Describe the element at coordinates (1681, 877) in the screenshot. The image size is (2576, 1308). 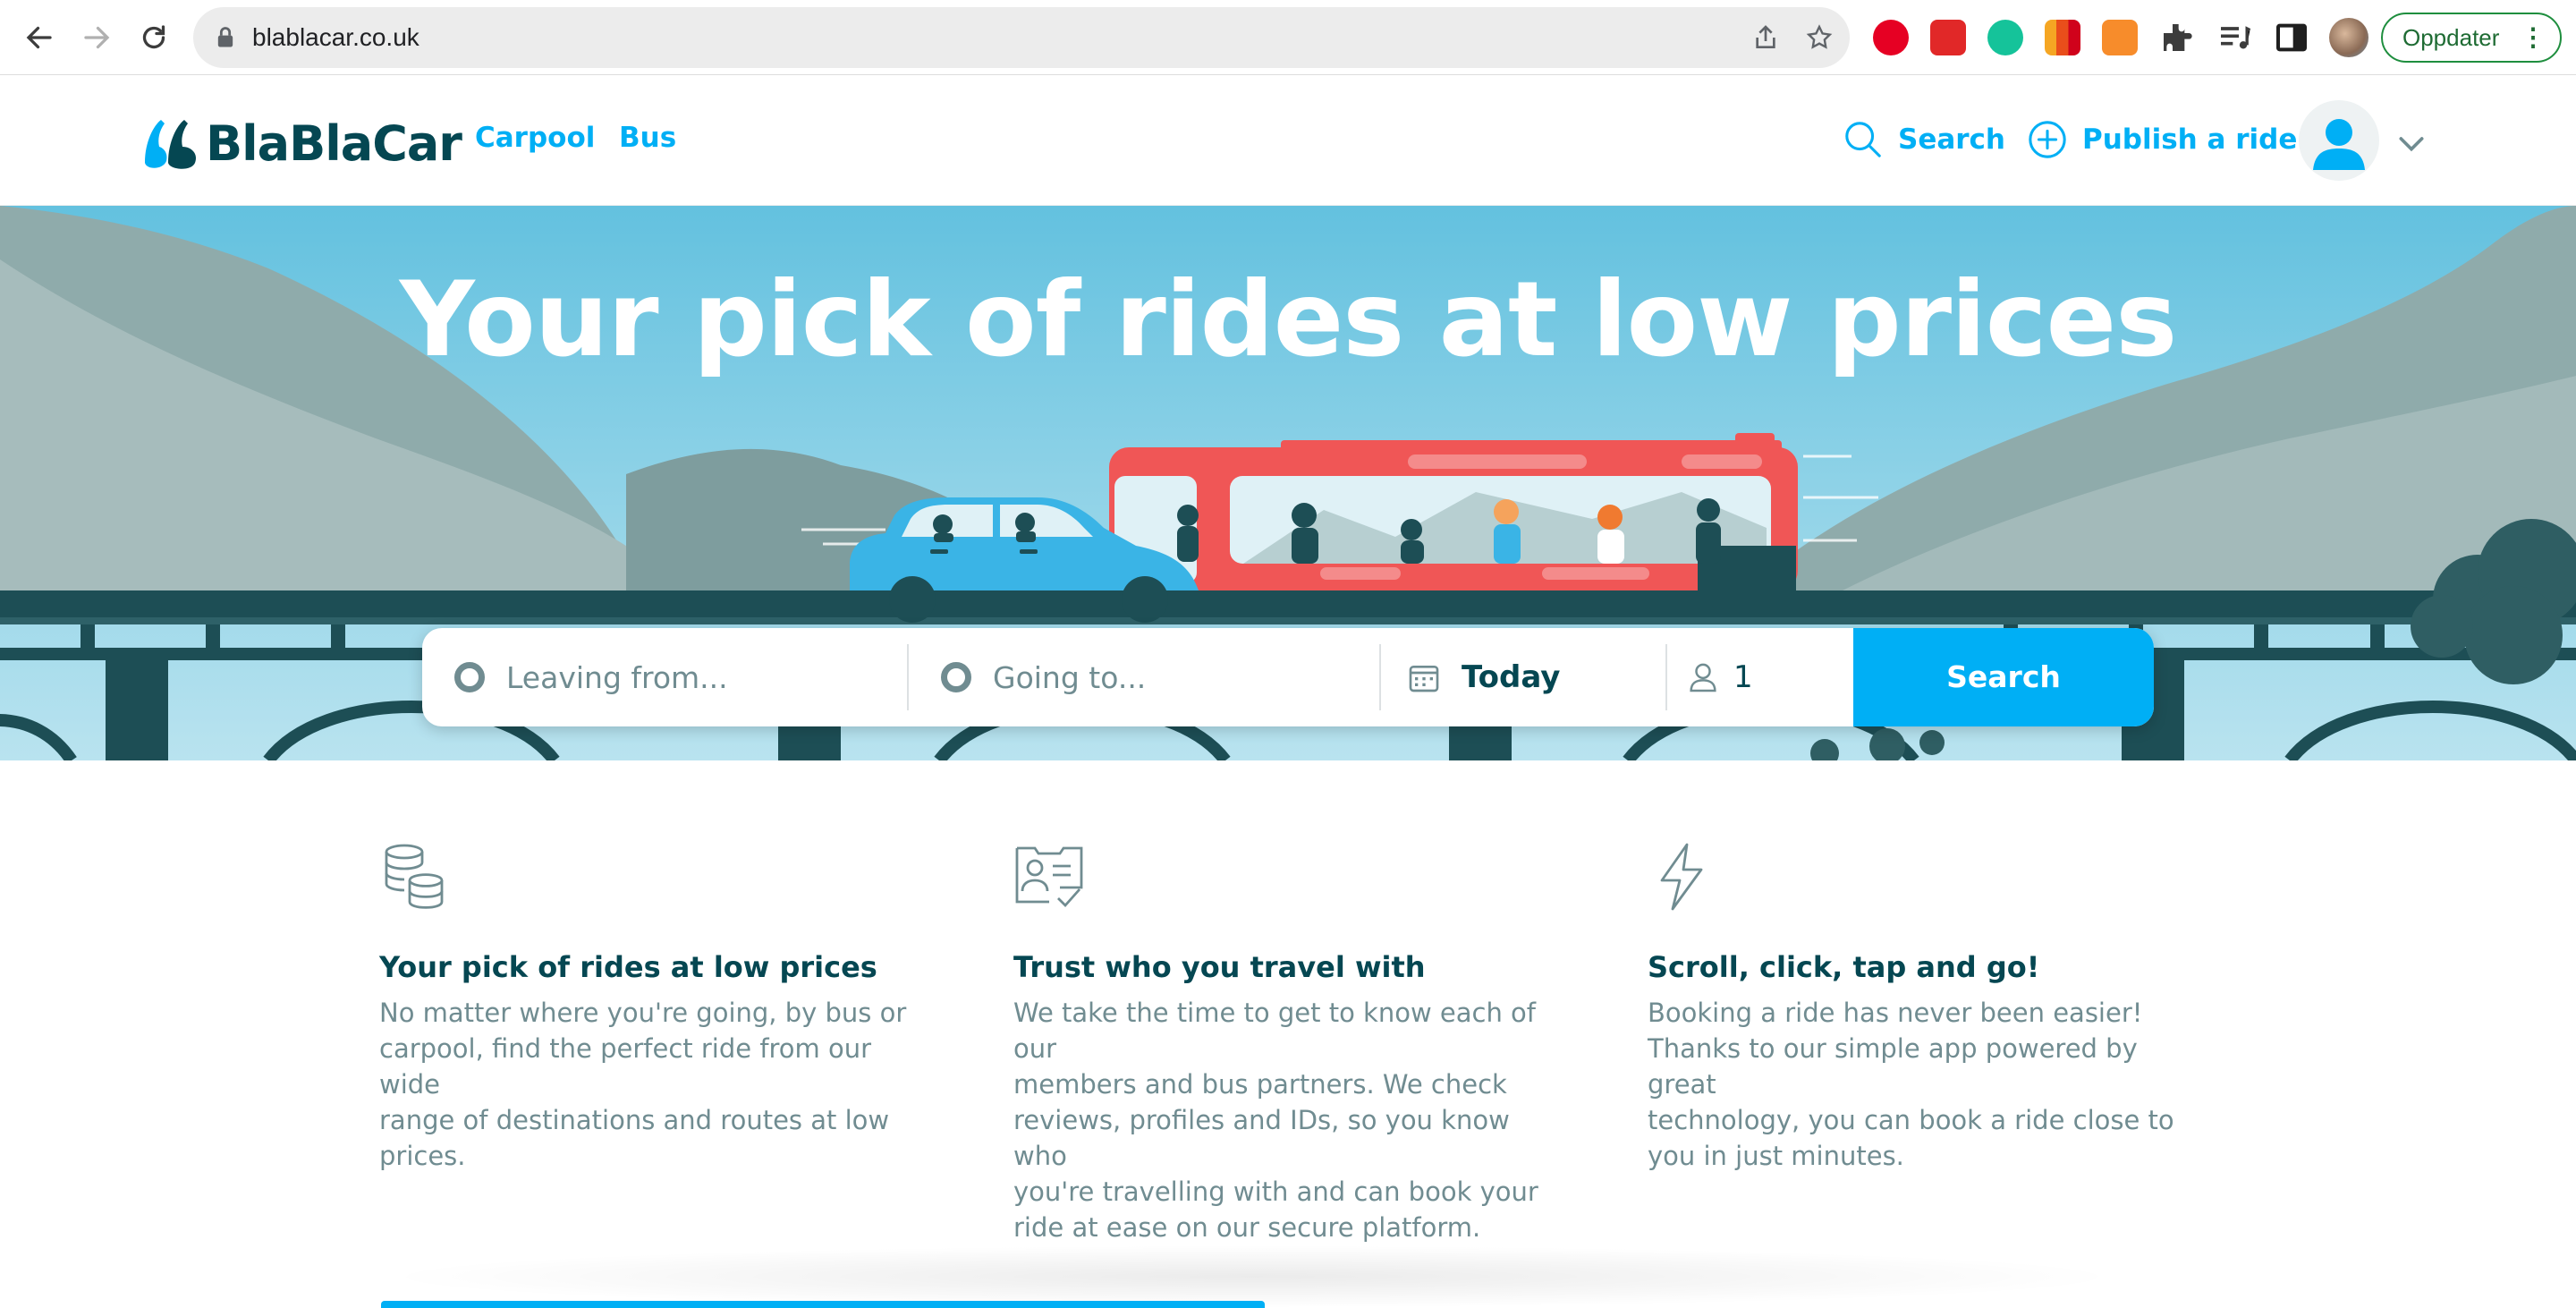
I see `lightning-icon` at that location.